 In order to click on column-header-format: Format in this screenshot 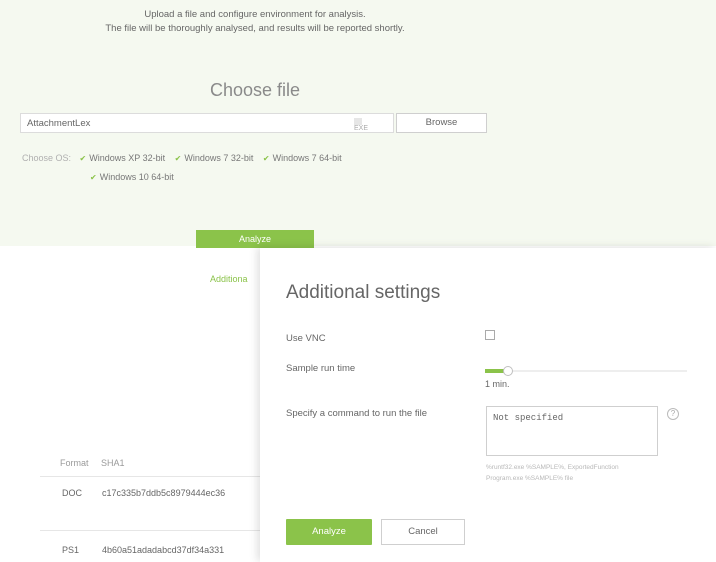, I will do `click(74, 463)`.